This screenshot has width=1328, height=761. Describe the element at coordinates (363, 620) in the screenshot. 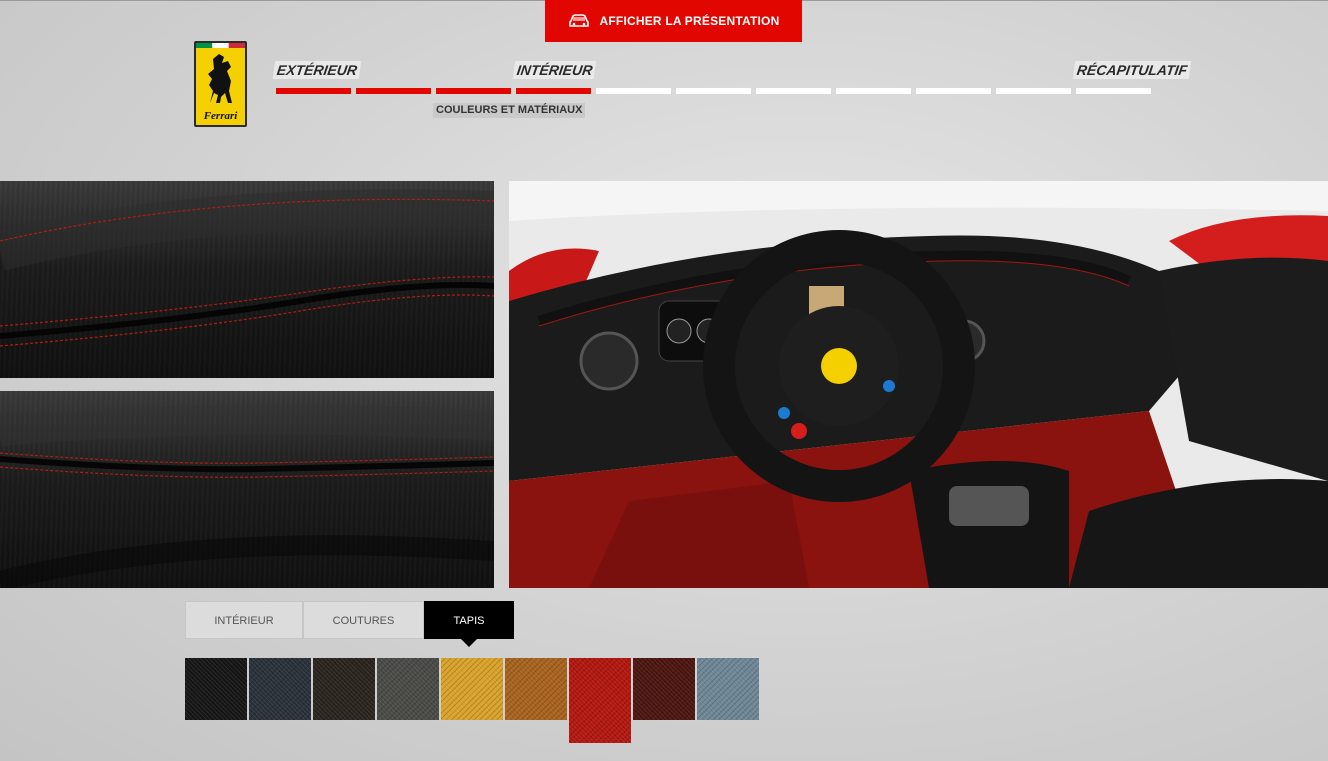

I see `tab-stitching: COUTURES` at that location.